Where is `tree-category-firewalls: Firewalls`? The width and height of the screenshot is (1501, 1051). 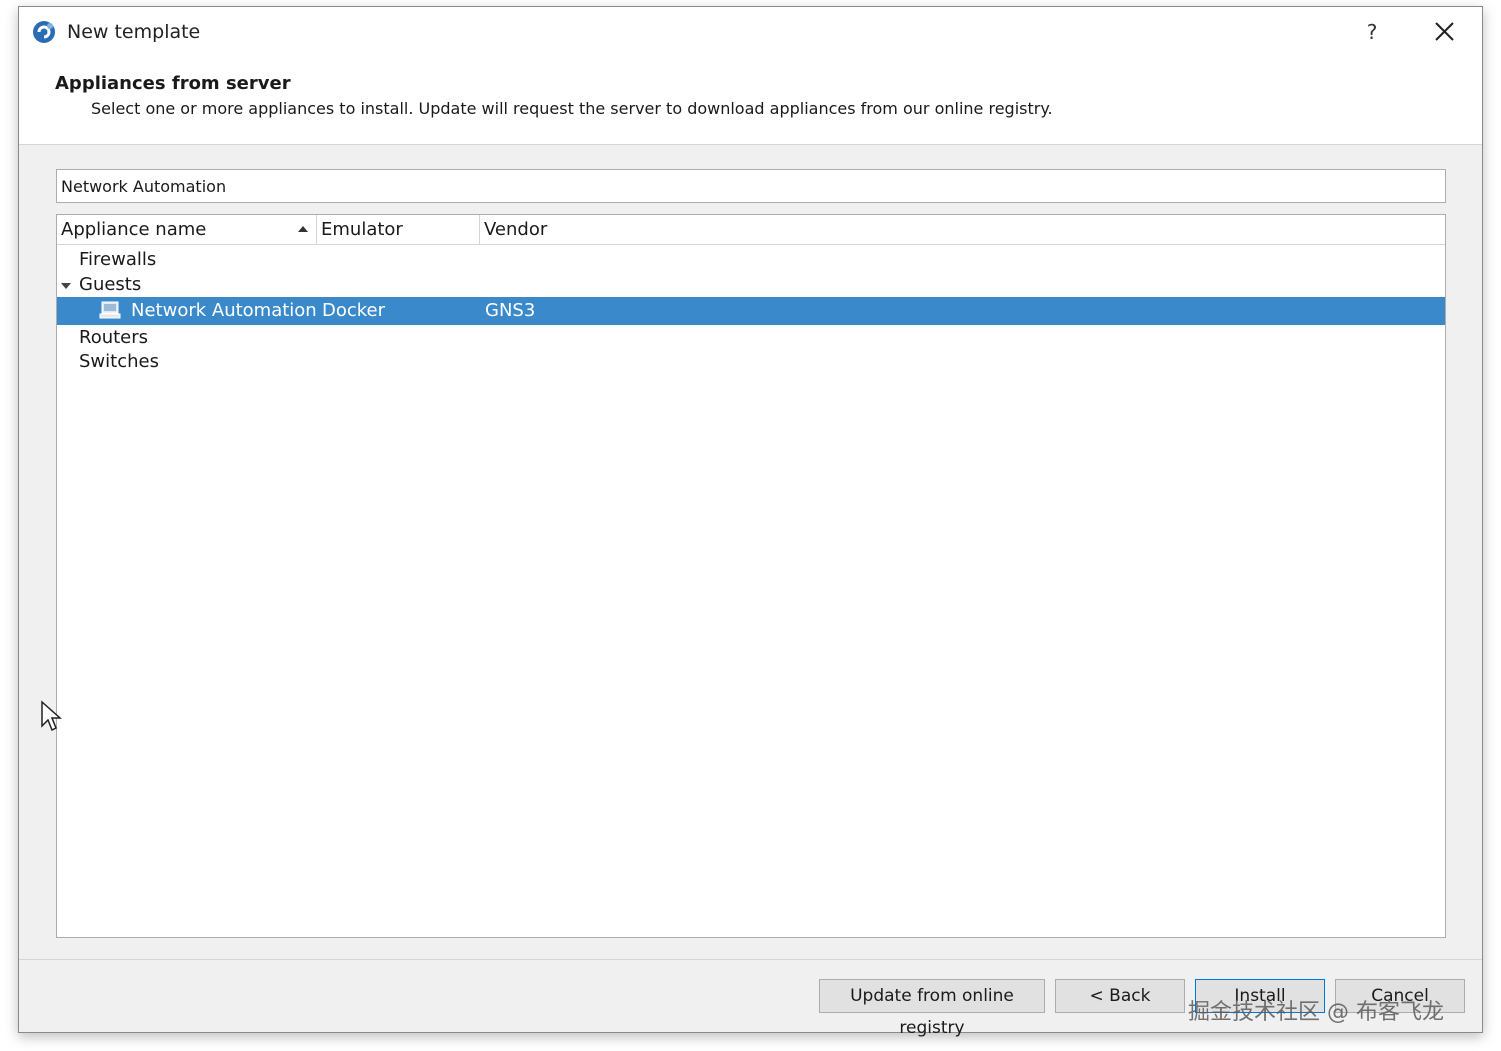 tree-category-firewalls: Firewalls is located at coordinates (751, 260).